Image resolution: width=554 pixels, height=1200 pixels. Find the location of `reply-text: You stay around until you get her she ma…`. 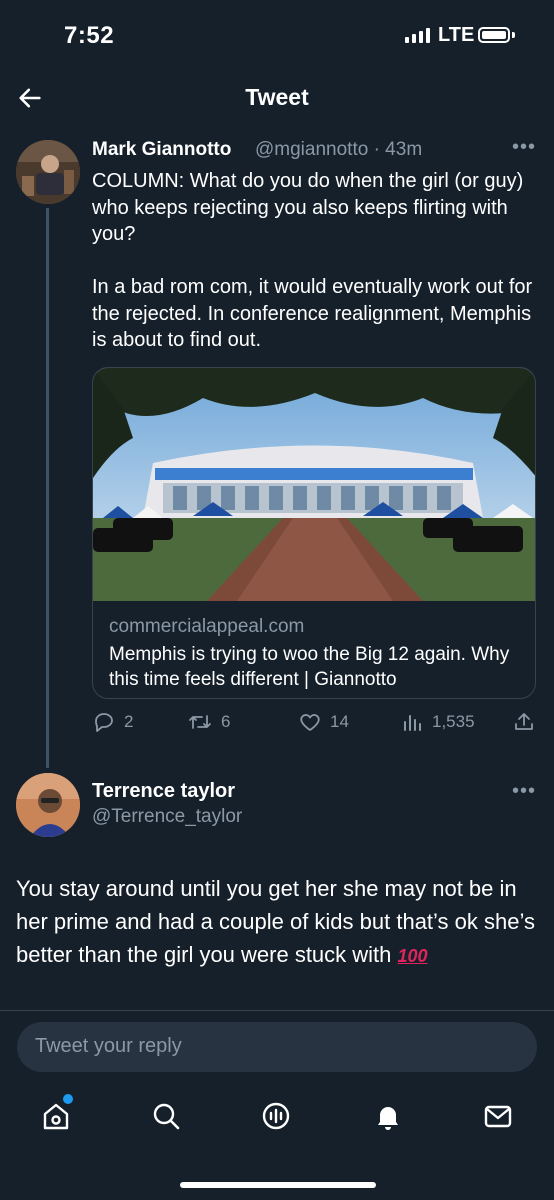

reply-text: You stay around until you get her she ma… is located at coordinates (276, 922).